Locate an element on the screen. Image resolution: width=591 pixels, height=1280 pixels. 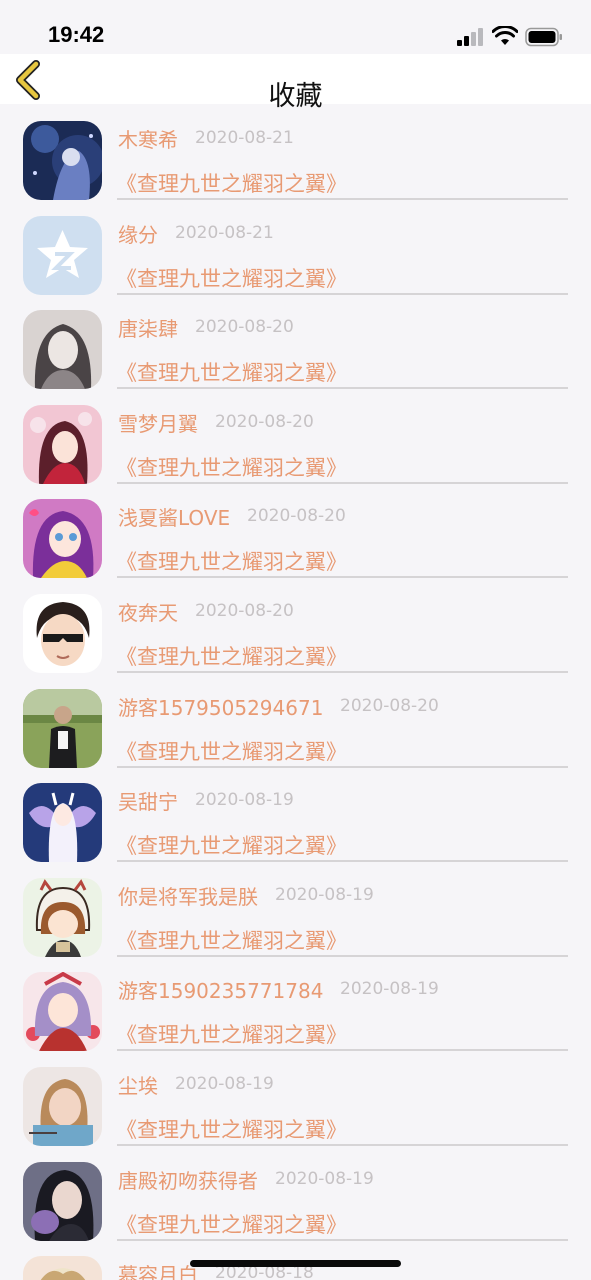
list-item: 你是将军我是朕 2020-08-19 《查理九世之耀羽之翼》 is located at coordinates (295, 909).